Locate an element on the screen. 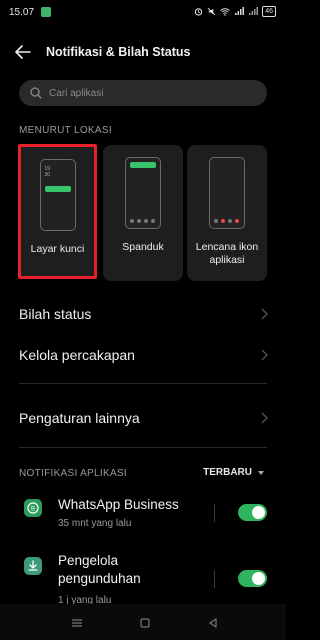 The image size is (320, 640). app-header: Notifikasi & Bilah Status is located at coordinates (143, 52).